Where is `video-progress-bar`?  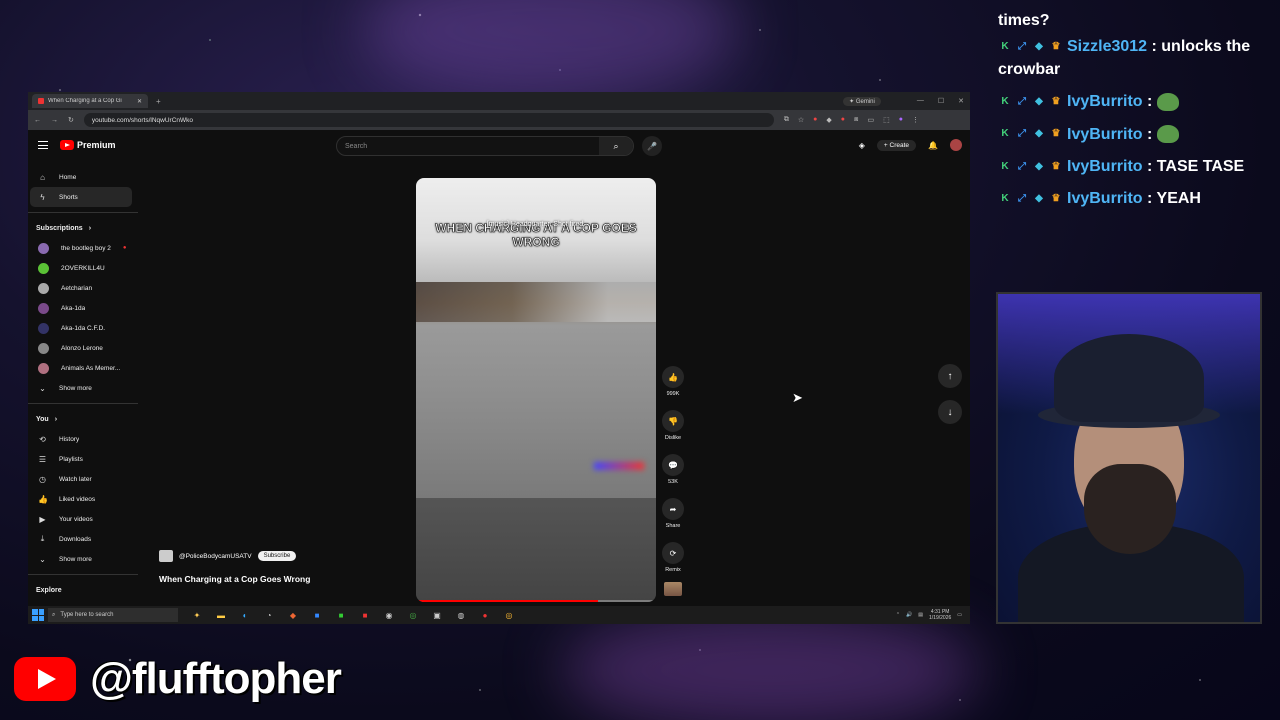 video-progress-bar is located at coordinates (536, 601).